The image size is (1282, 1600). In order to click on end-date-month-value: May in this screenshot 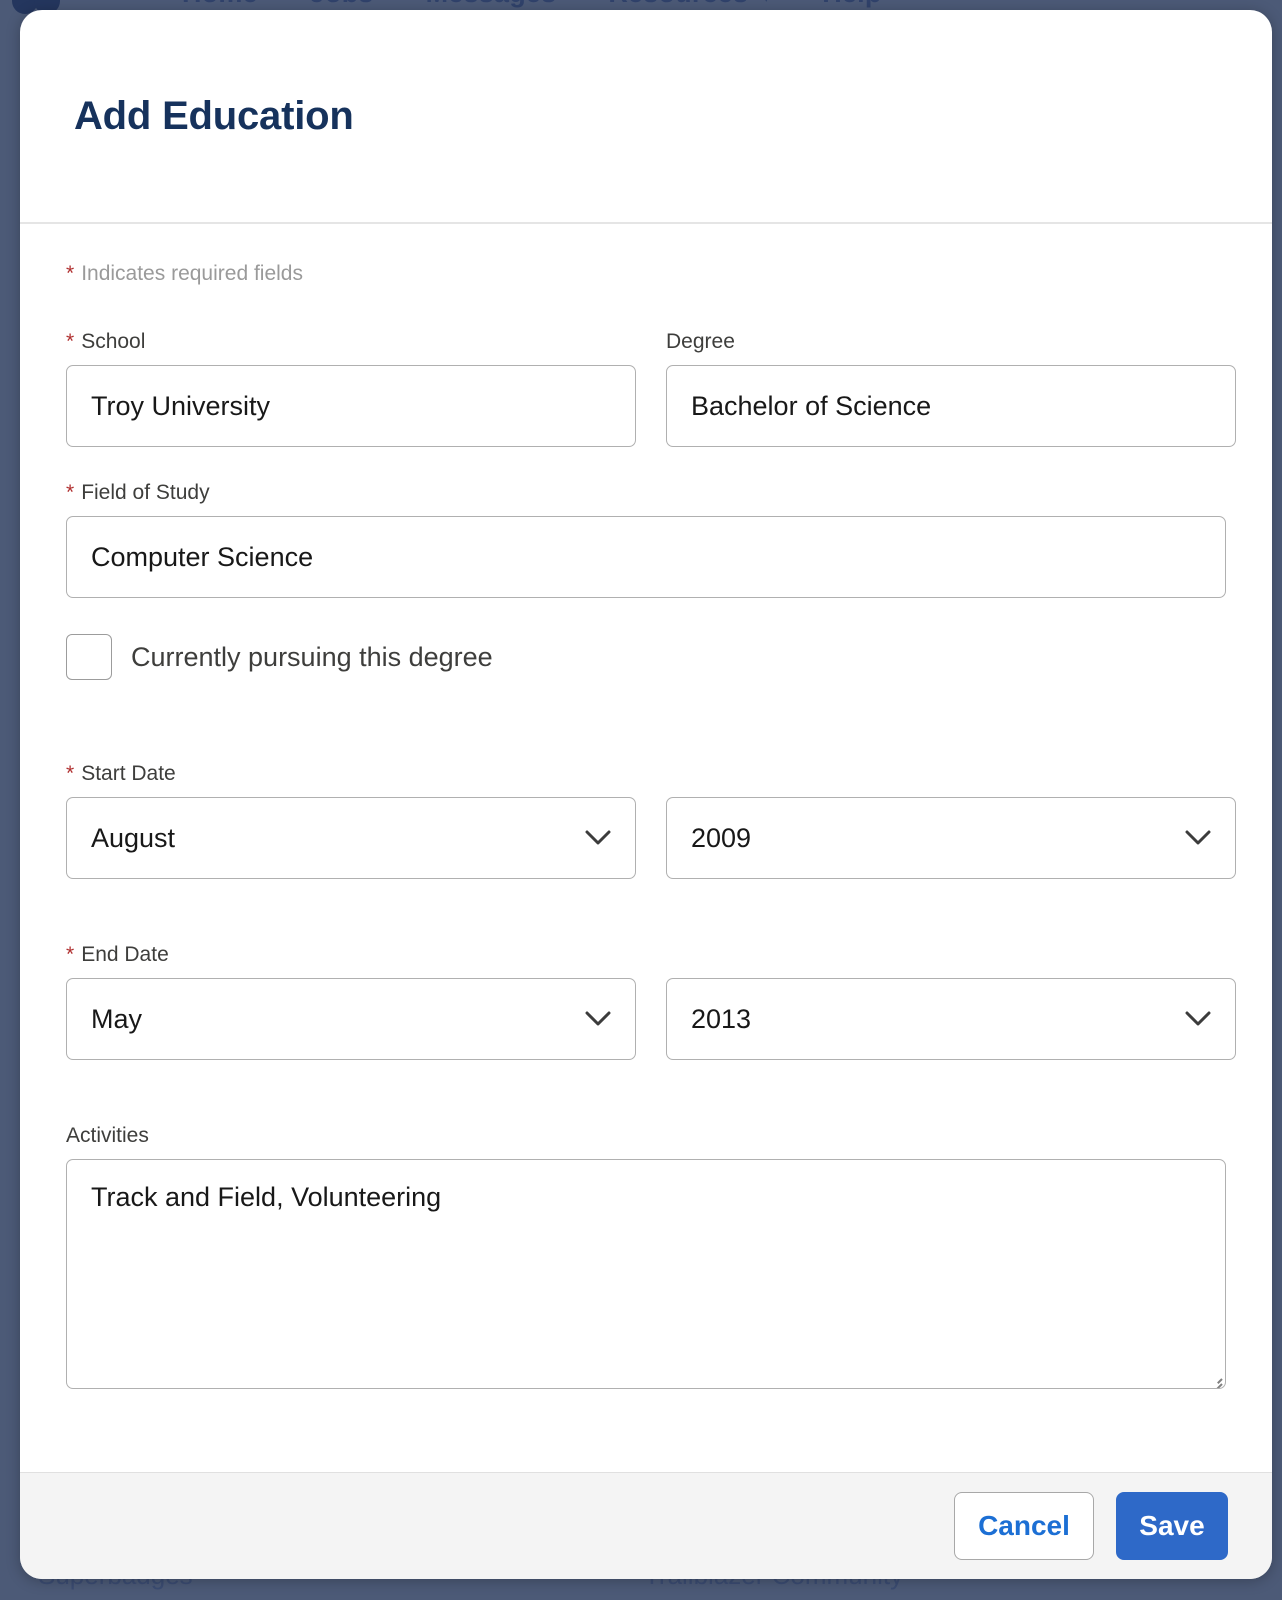, I will do `click(117, 1018)`.